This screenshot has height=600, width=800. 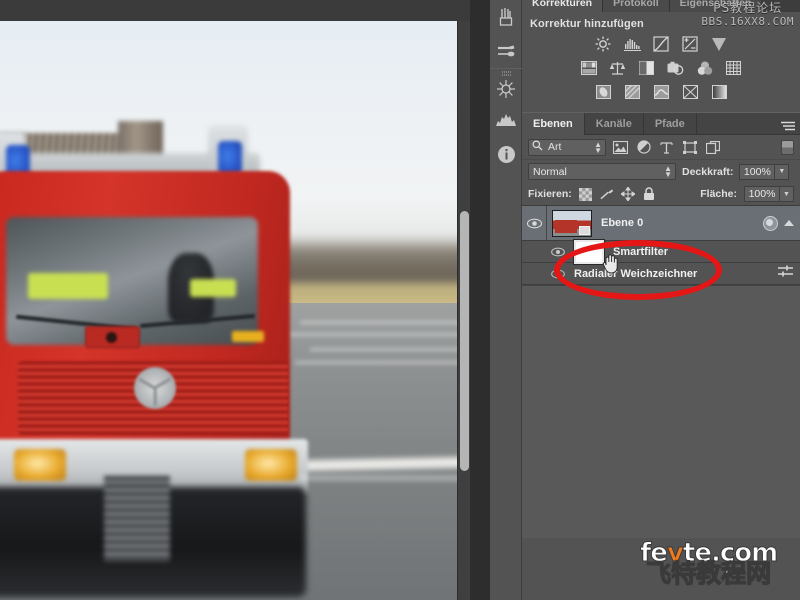 What do you see at coordinates (111, 337) in the screenshot?
I see `image-plate-dot` at bounding box center [111, 337].